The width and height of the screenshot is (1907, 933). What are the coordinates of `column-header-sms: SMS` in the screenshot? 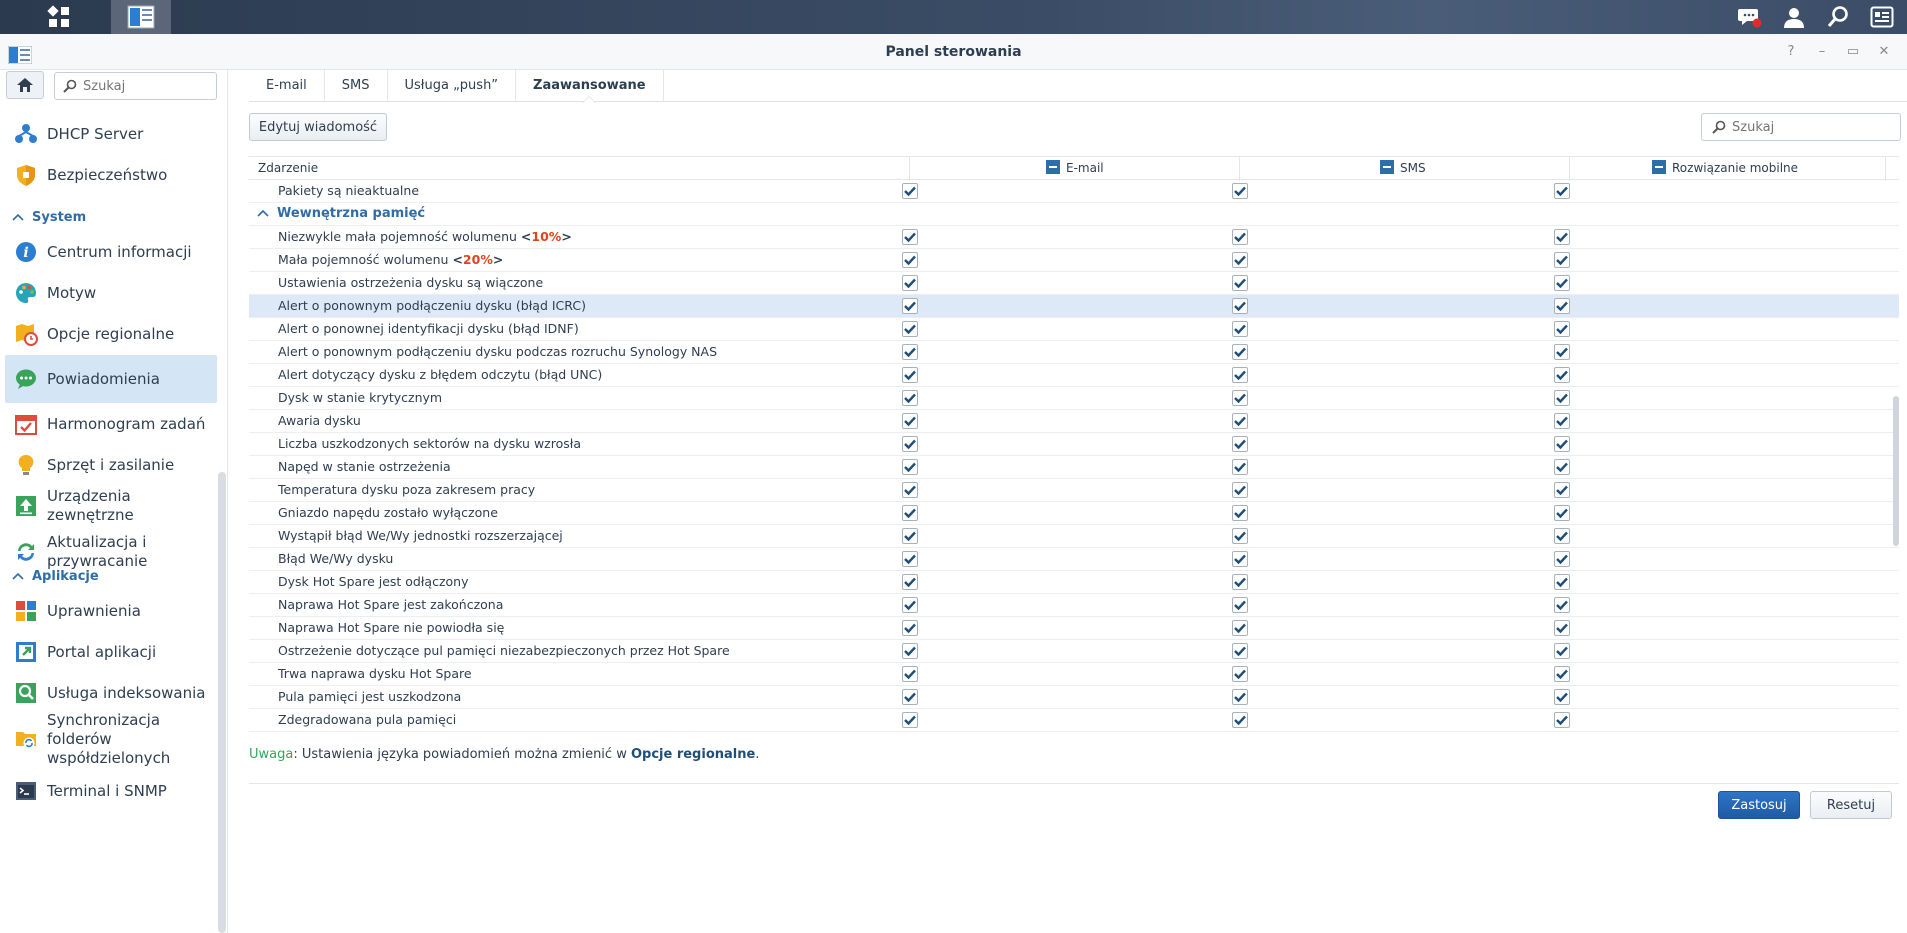 It's located at (1403, 169).